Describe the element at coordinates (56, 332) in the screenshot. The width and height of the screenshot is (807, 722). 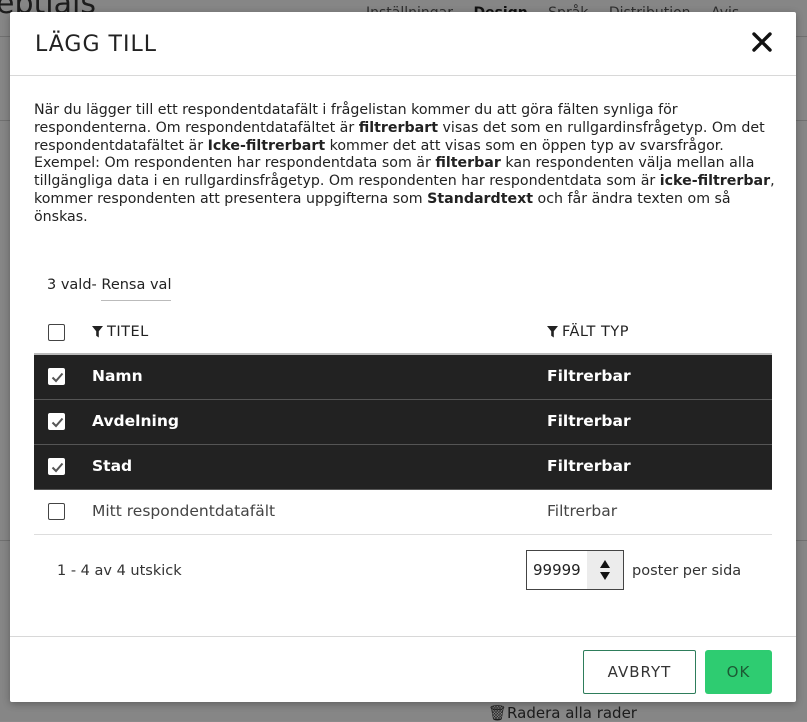
I see `select-all-checkbox` at that location.